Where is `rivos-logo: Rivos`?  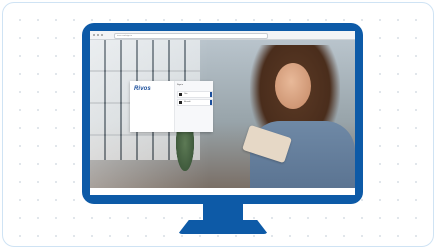 rivos-logo: Rivos is located at coordinates (142, 89).